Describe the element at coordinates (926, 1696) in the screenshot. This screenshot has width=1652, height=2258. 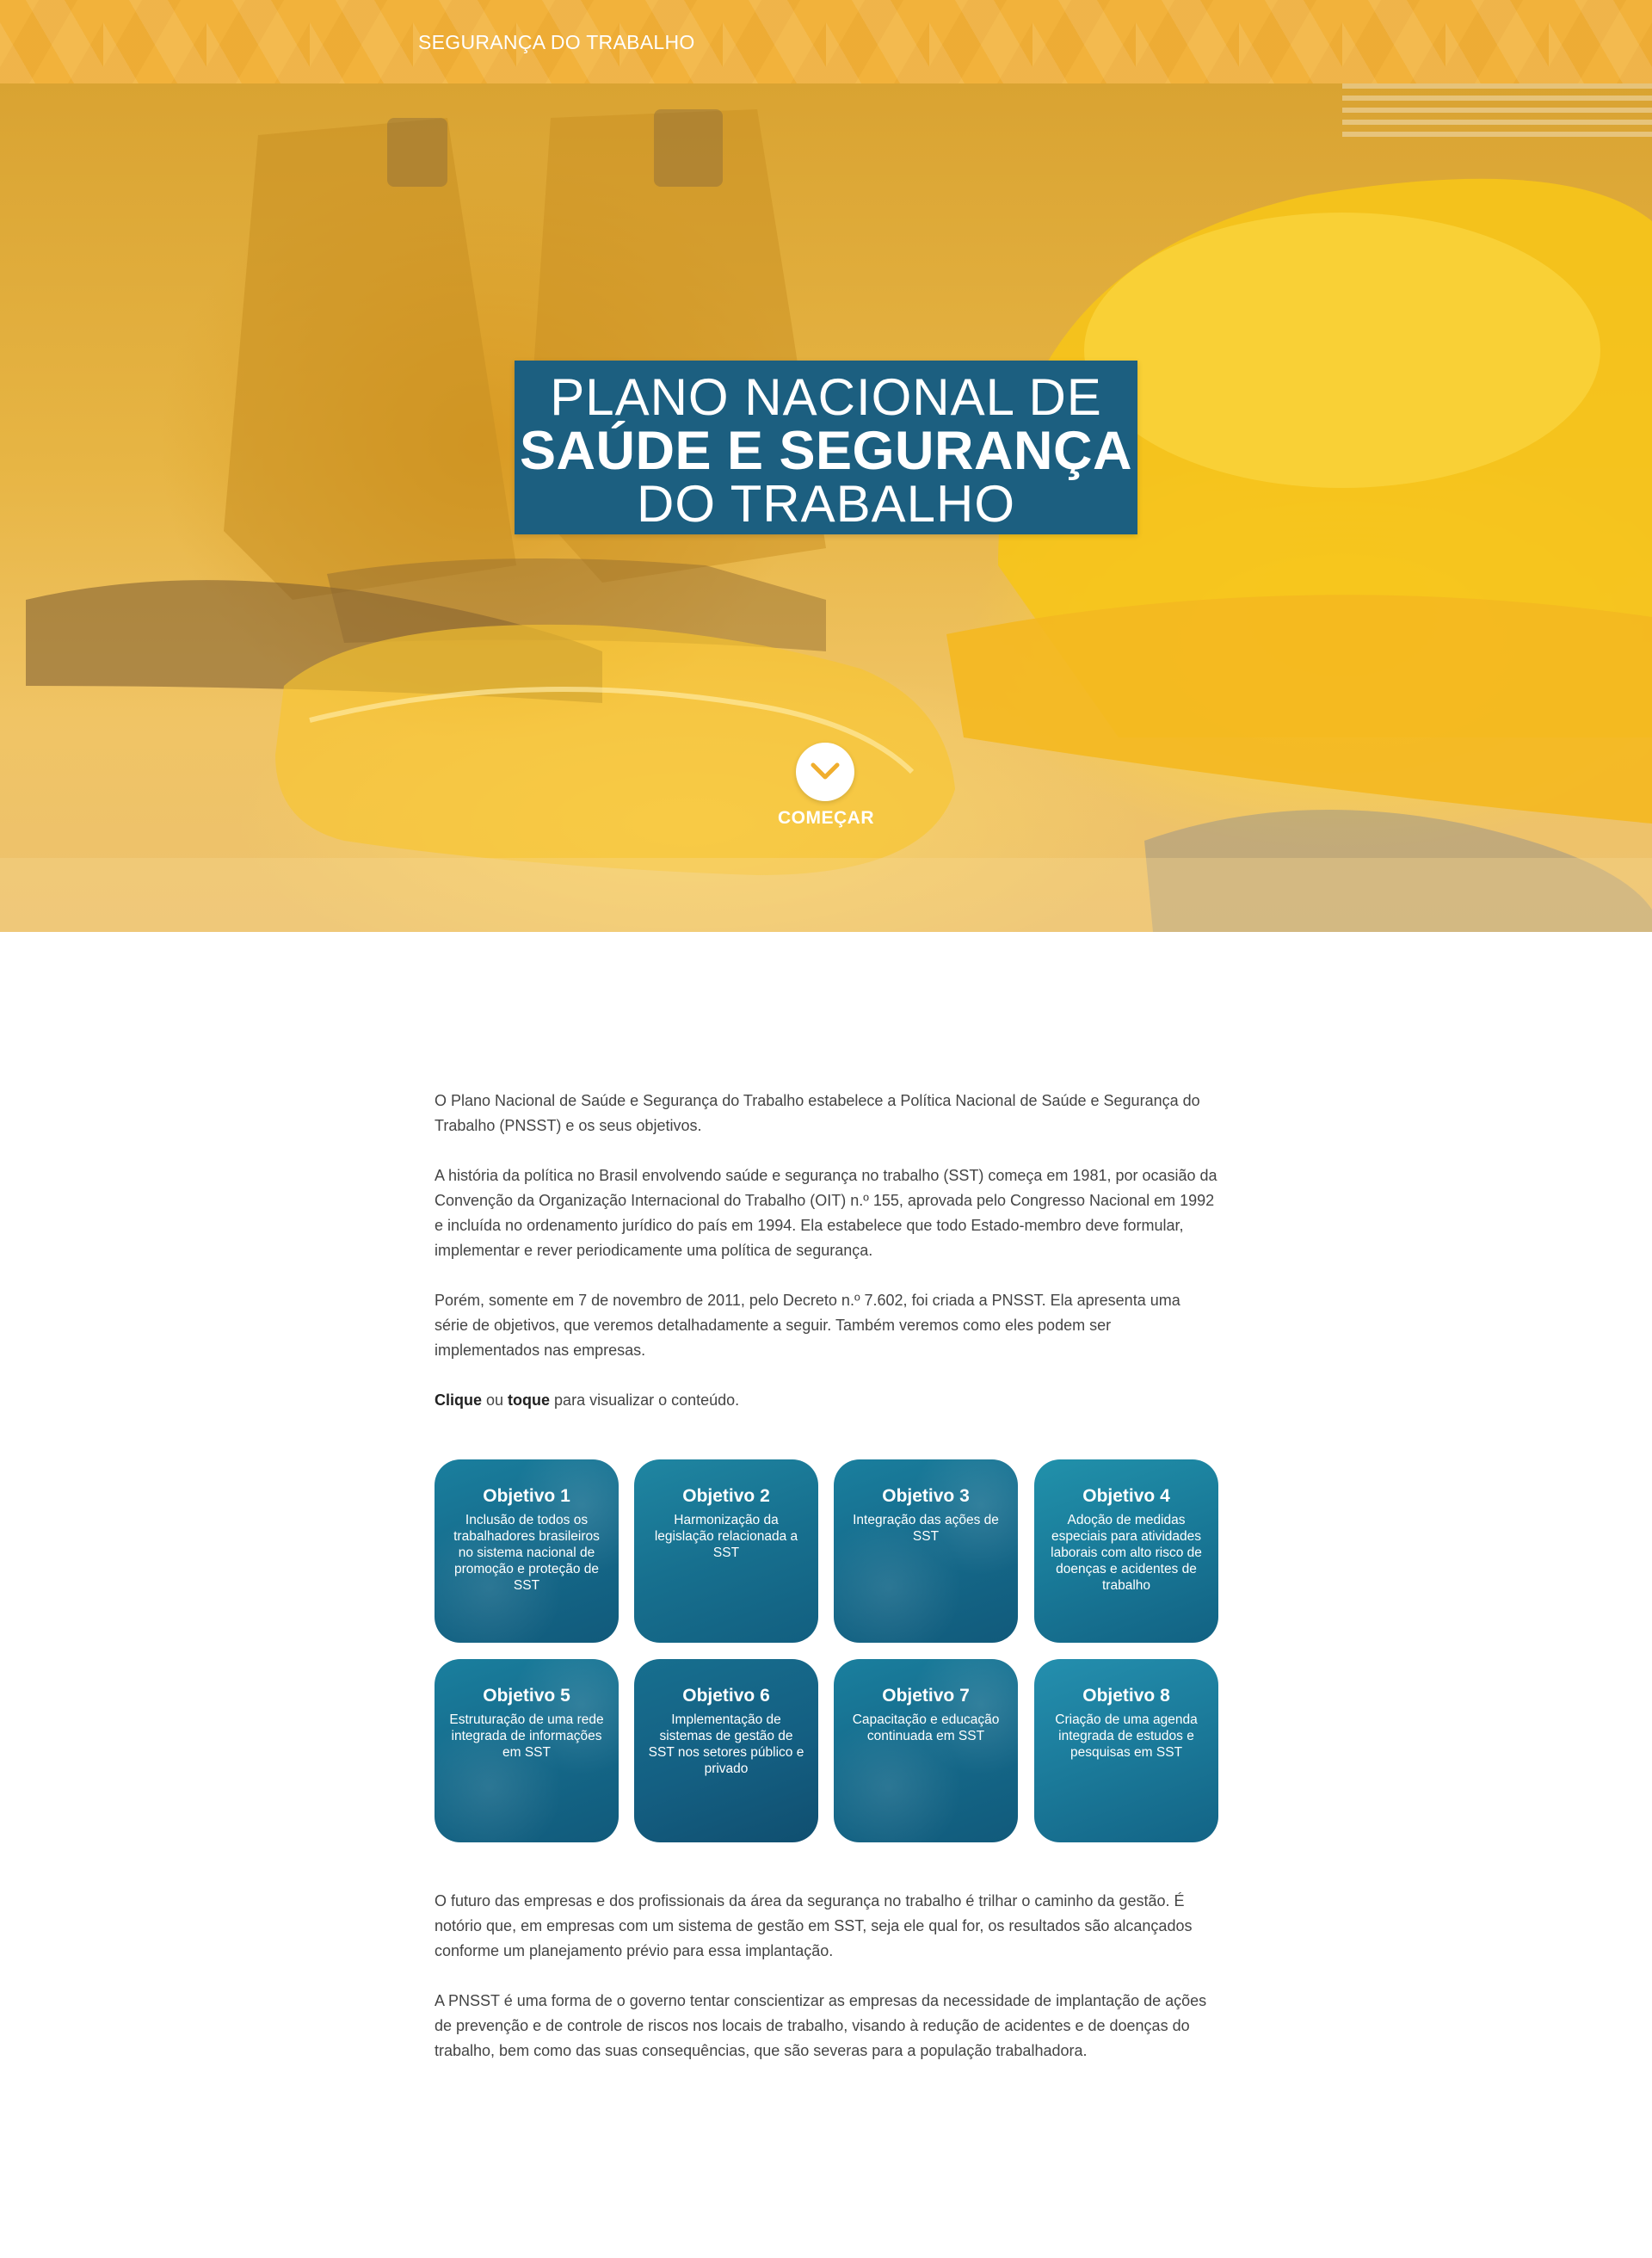
I see `objective-title: Objetivo 7` at that location.